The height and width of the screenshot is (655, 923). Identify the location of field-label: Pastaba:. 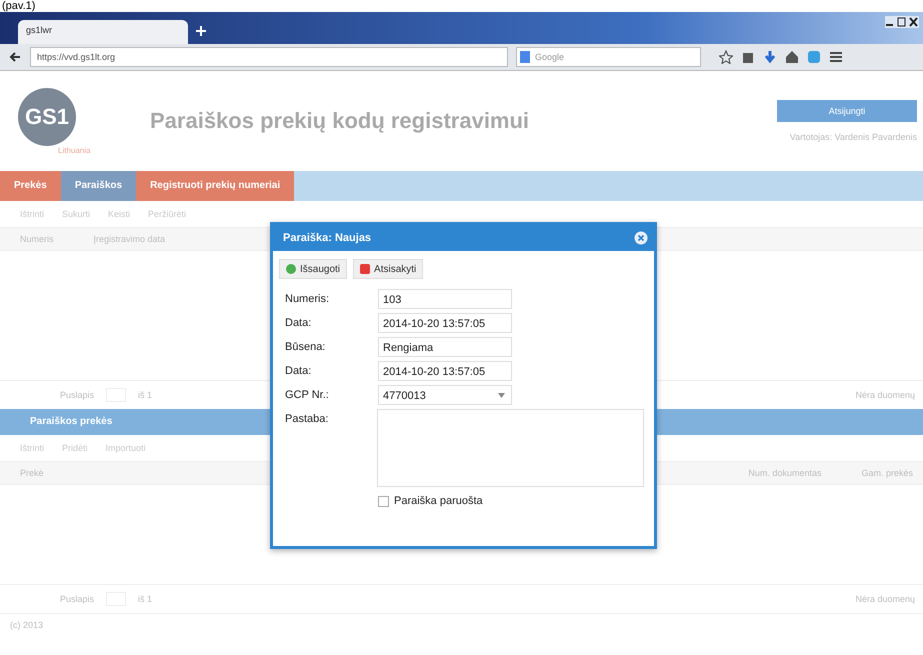
(307, 419).